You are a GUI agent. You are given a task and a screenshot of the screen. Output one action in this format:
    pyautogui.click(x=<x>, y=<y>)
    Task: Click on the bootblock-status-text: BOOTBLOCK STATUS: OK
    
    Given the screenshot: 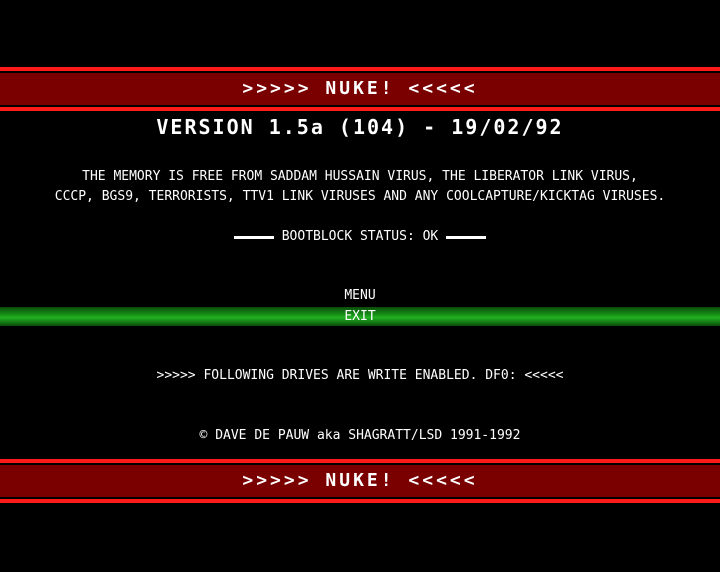 What is the action you would take?
    pyautogui.click(x=360, y=236)
    